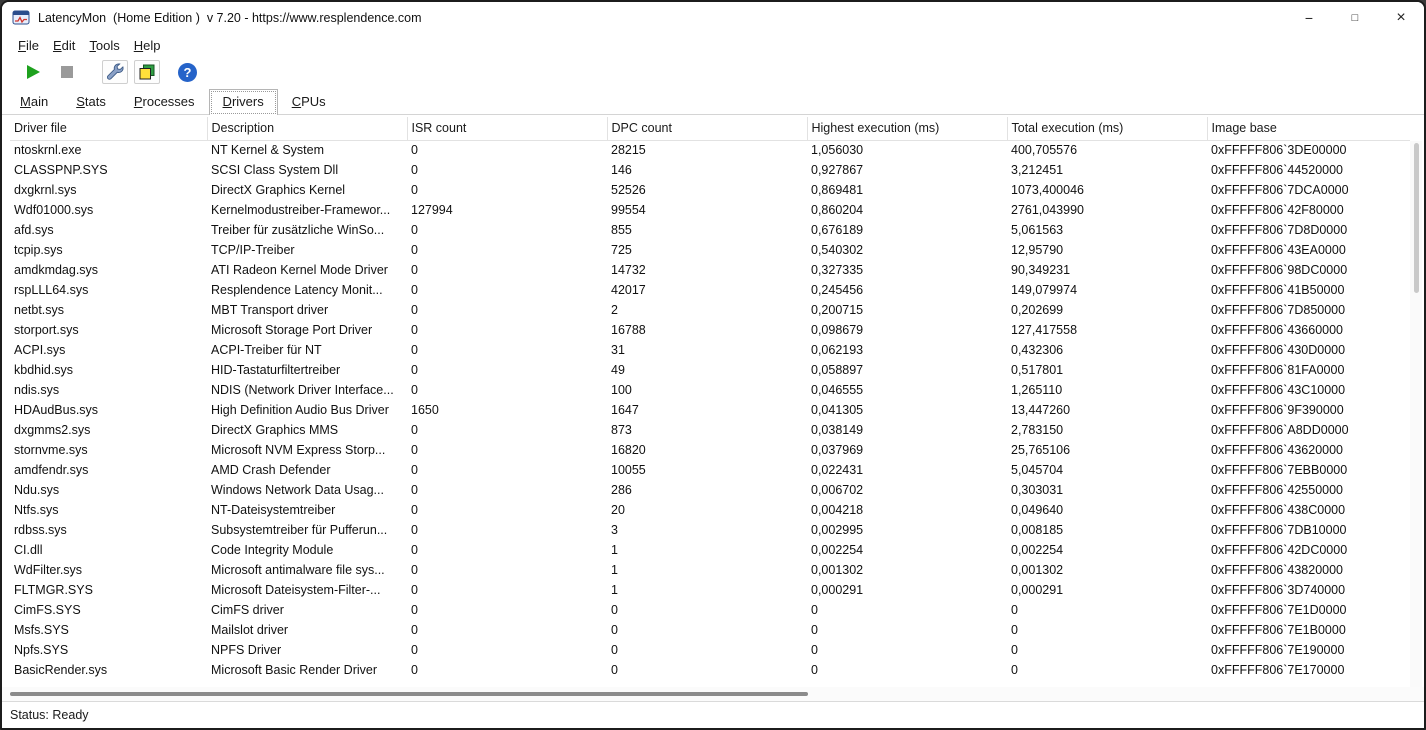 The height and width of the screenshot is (730, 1426). I want to click on table-cell: 0xFFFFF806`42550000, so click(1277, 490).